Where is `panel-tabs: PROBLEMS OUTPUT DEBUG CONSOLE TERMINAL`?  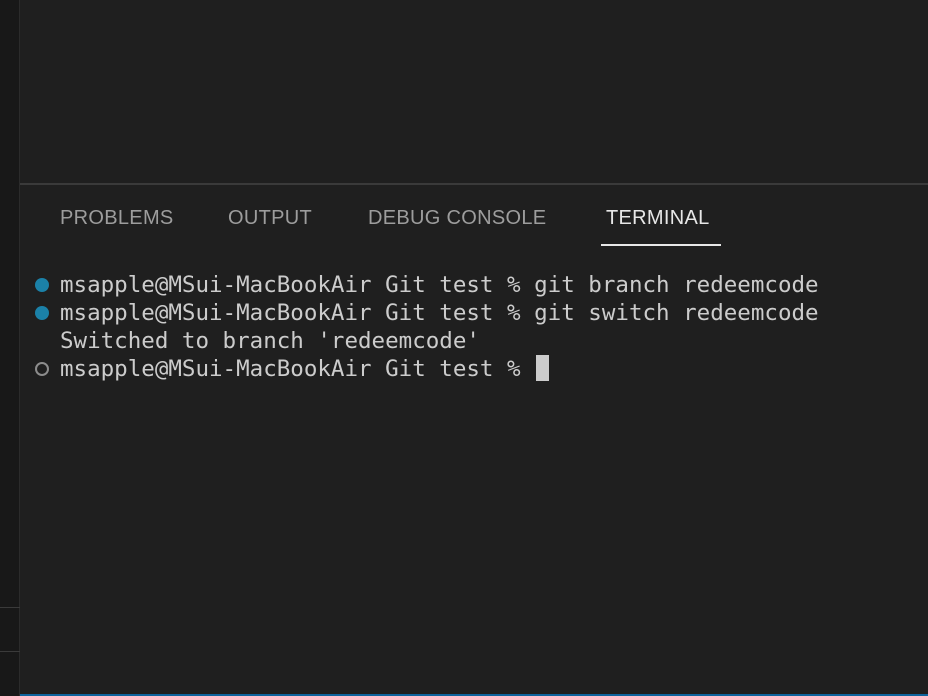 panel-tabs: PROBLEMS OUTPUT DEBUG CONSOLE TERMINAL is located at coordinates (474, 217).